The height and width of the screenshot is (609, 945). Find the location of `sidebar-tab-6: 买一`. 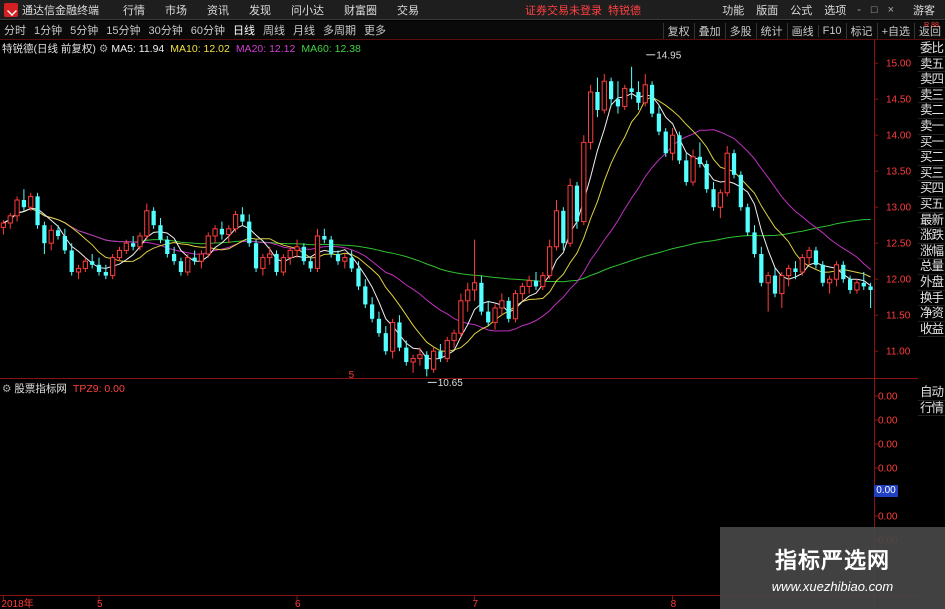

sidebar-tab-6: 买一 is located at coordinates (931, 143).